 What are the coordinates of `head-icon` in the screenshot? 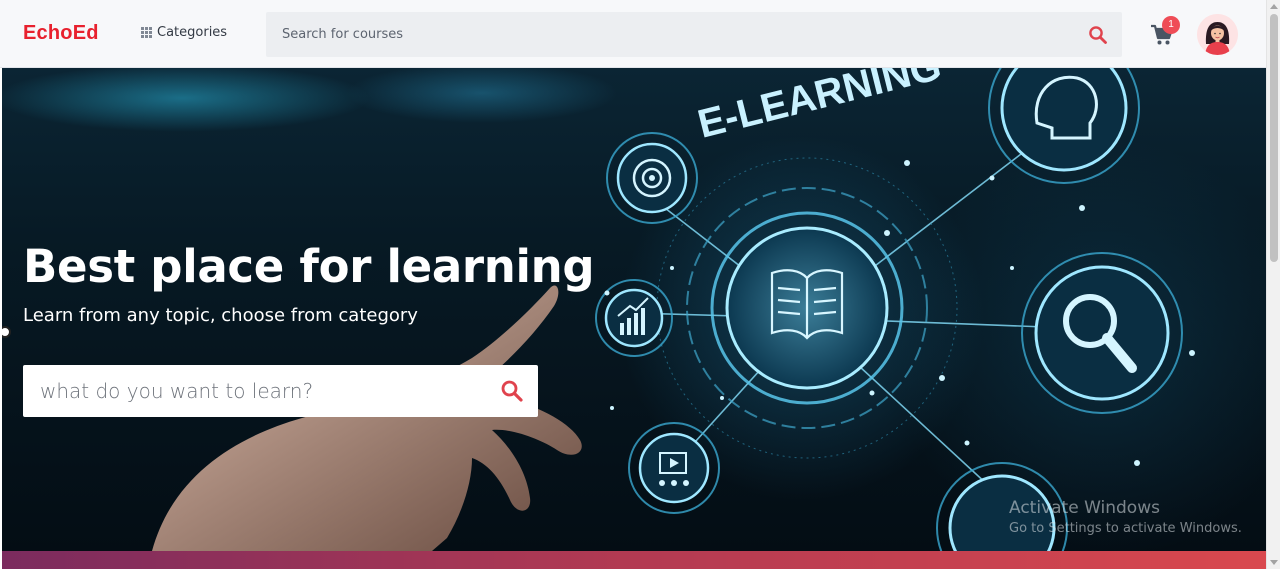 It's located at (1064, 126).